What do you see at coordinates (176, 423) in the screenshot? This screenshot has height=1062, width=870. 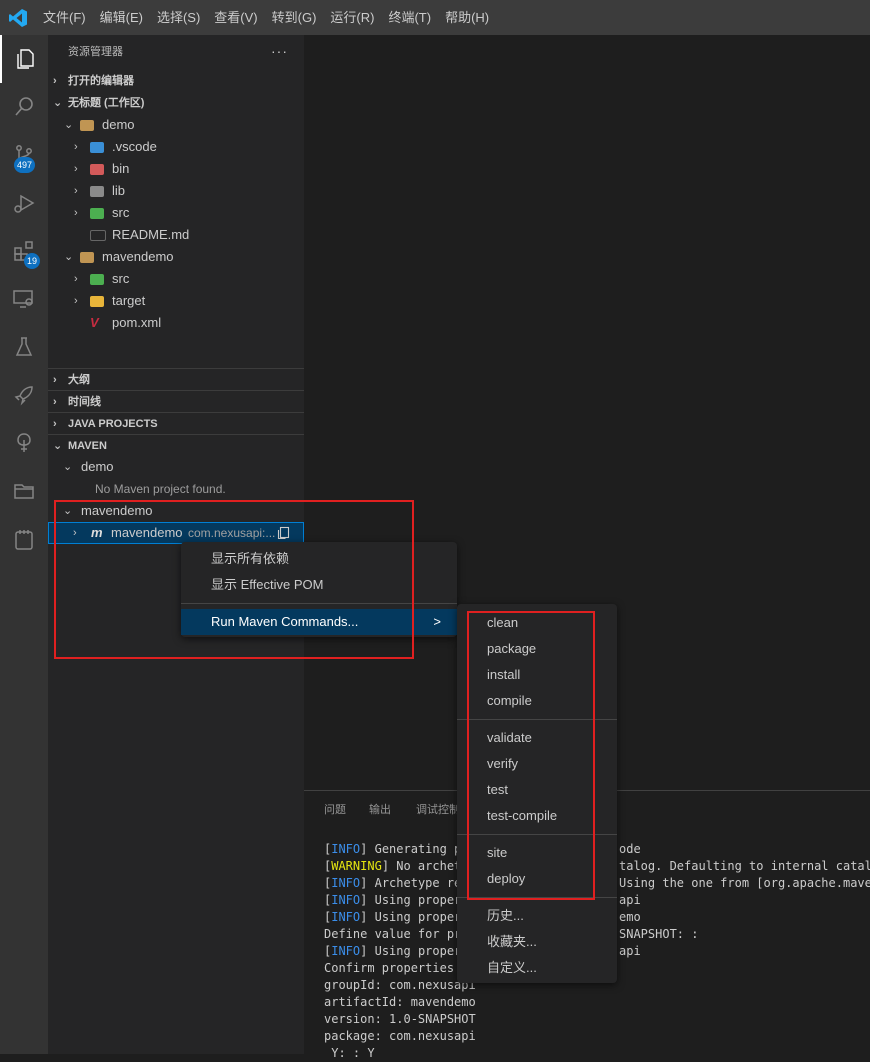 I see `section-java-projects: › JAVA PROJECTS` at bounding box center [176, 423].